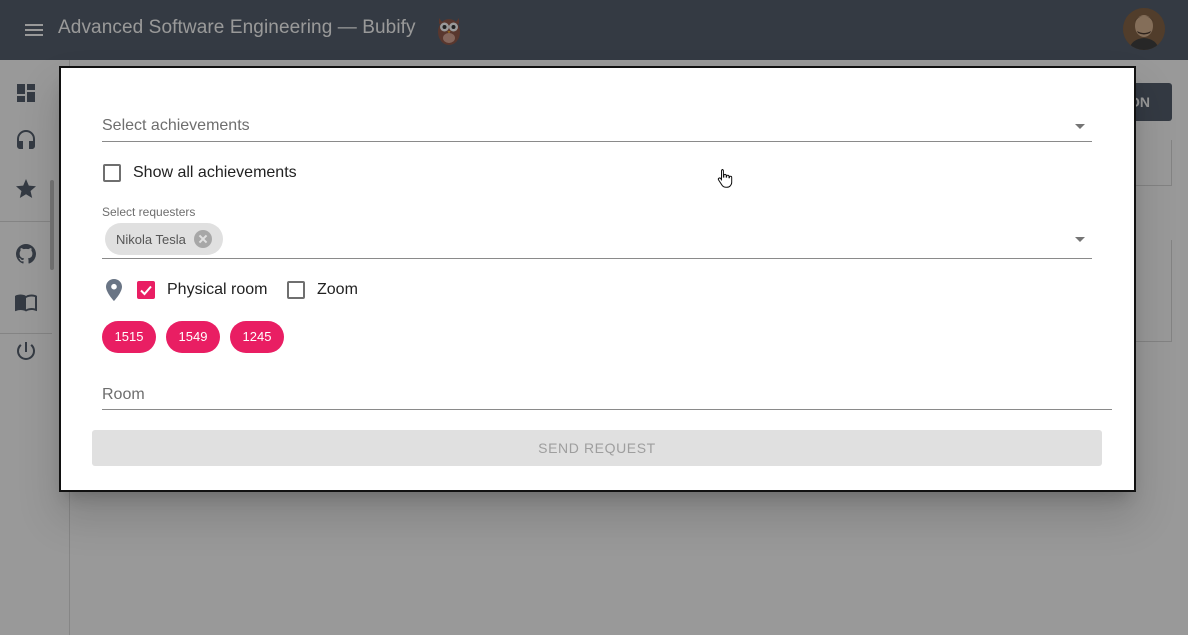 Image resolution: width=1188 pixels, height=635 pixels. I want to click on physical-room-checkbox, so click(146, 290).